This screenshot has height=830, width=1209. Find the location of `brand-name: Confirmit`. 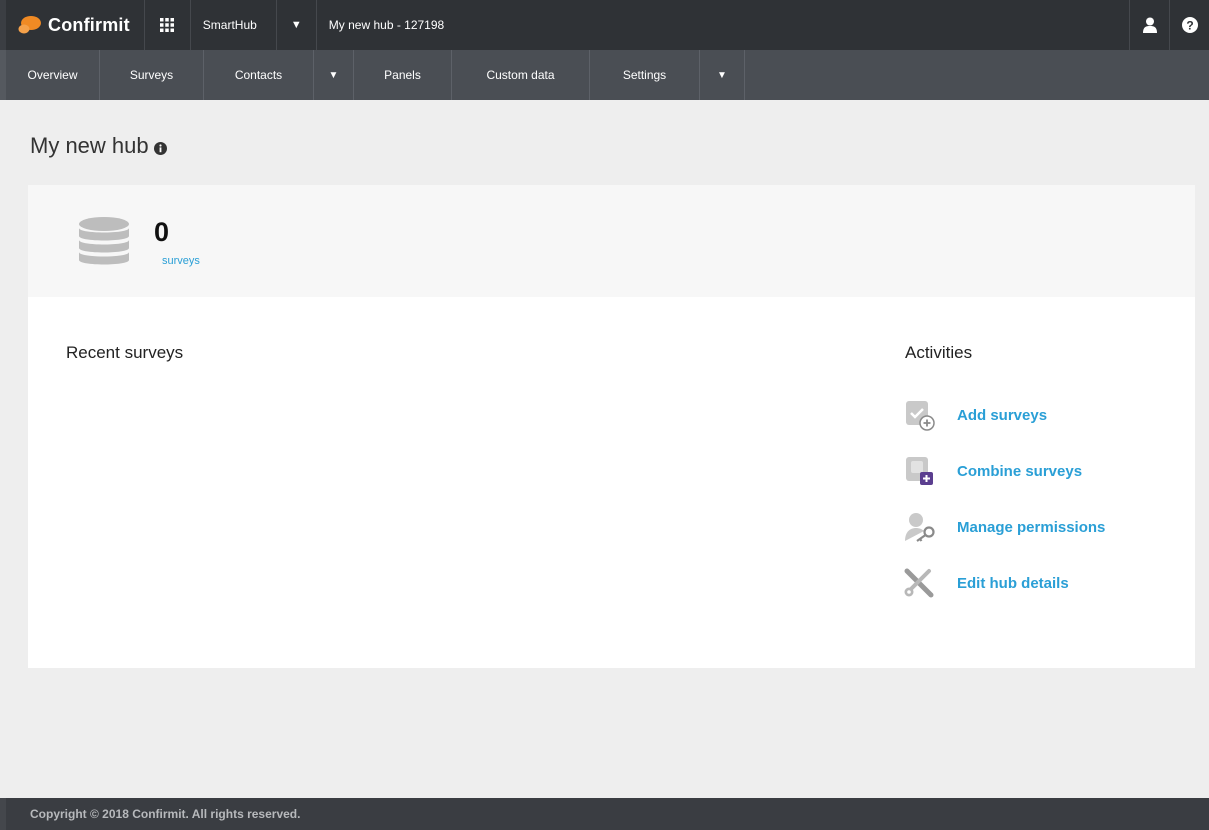

brand-name: Confirmit is located at coordinates (89, 24).